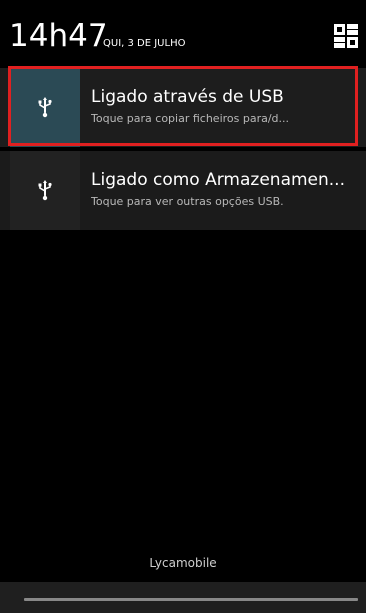  I want to click on quick-settings-icon, so click(346, 36).